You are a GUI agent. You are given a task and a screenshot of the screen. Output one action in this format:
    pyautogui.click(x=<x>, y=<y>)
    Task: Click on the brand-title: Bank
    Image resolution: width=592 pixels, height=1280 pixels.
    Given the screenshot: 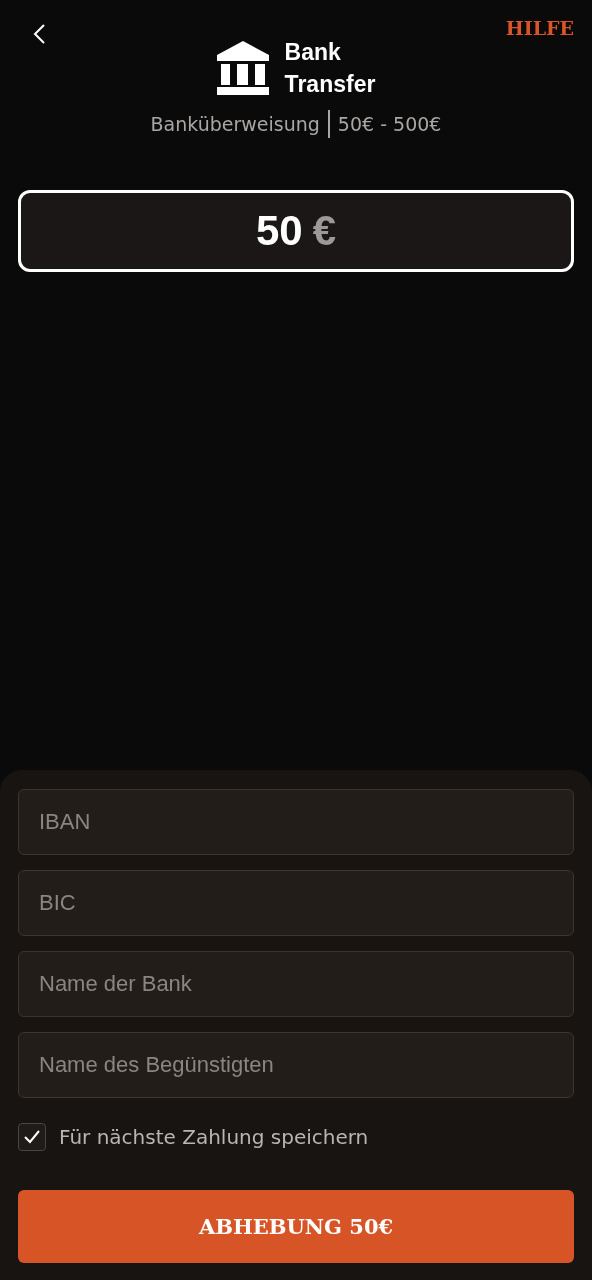 What is the action you would take?
    pyautogui.click(x=313, y=52)
    